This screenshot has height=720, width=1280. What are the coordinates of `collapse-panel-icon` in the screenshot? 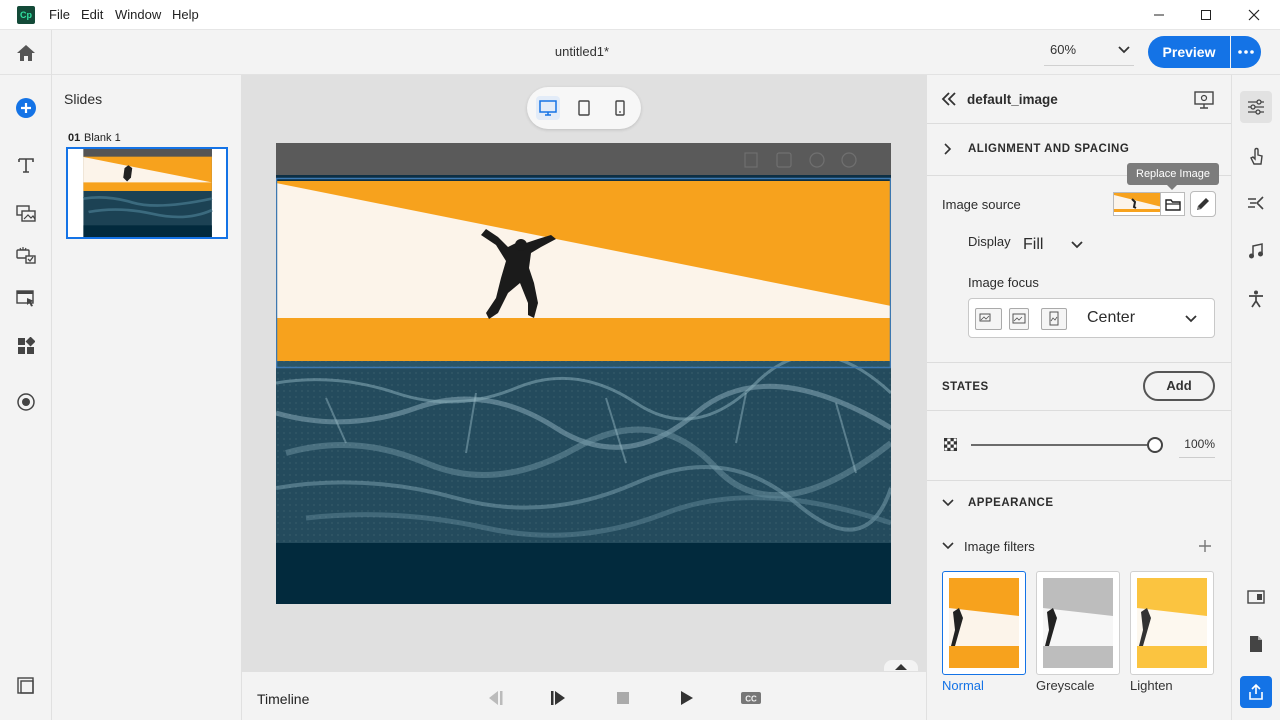 It's located at (949, 99).